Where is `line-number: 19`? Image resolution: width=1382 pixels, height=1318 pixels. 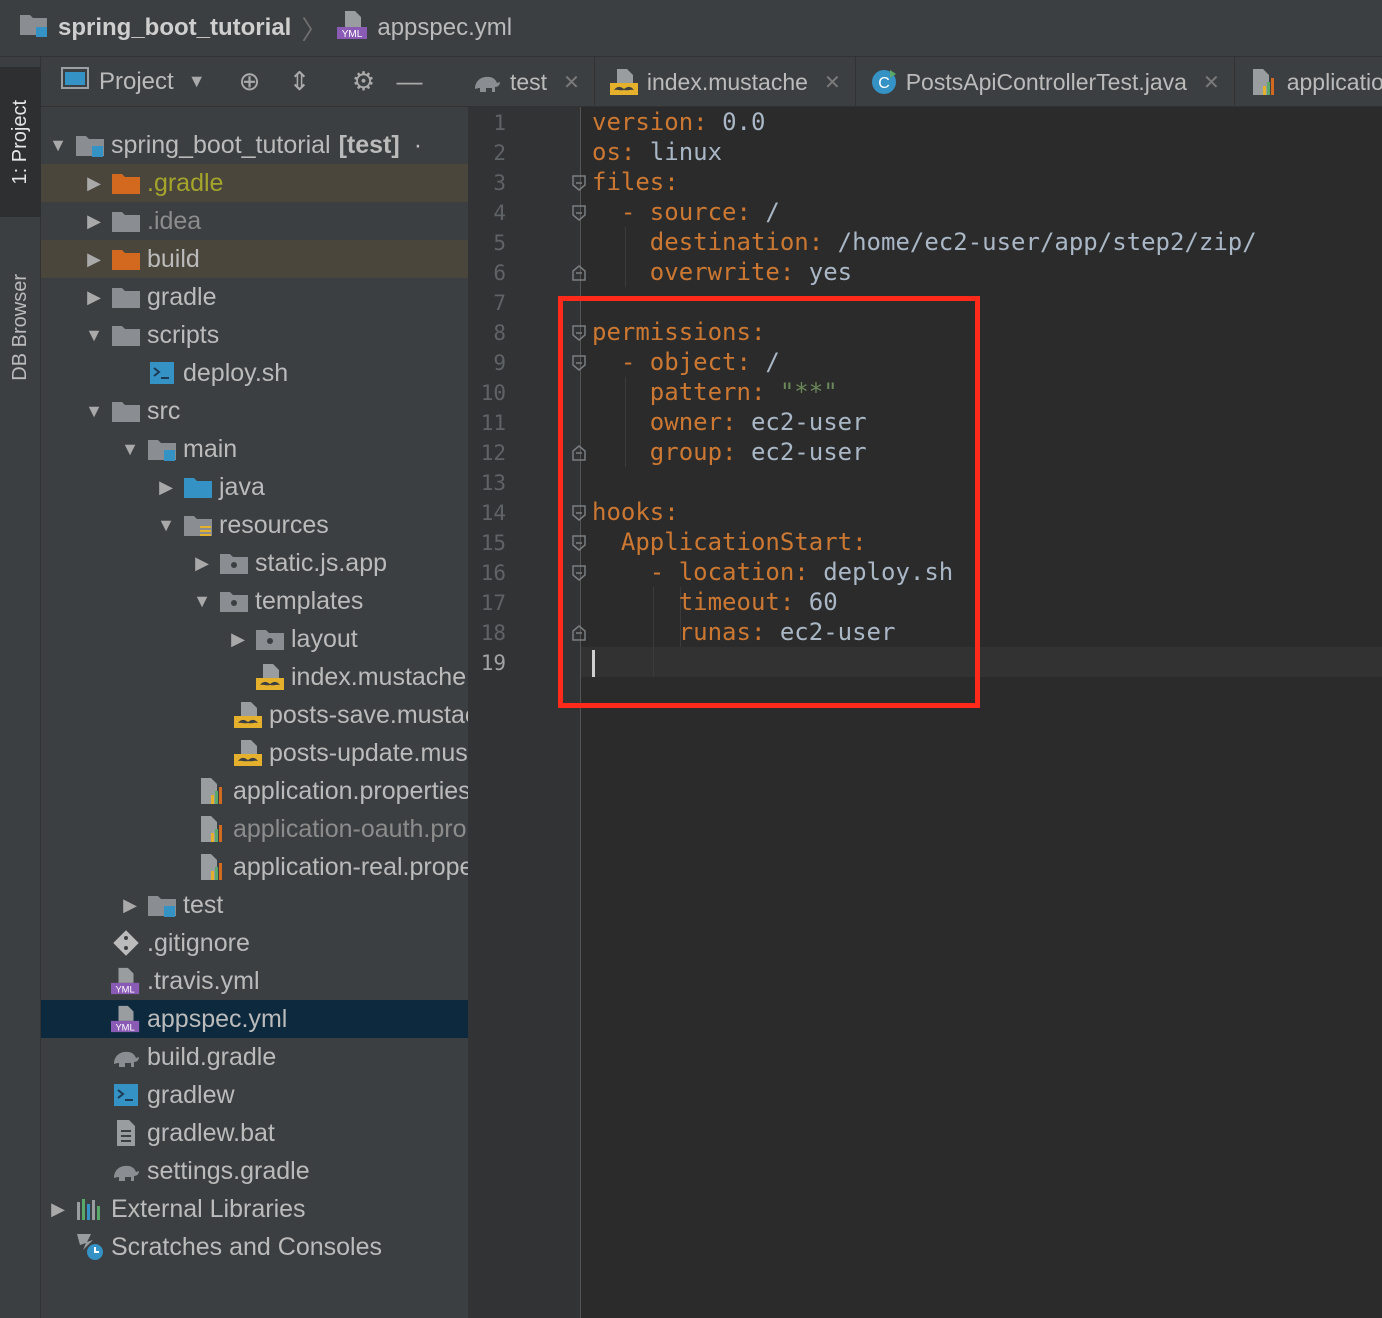 line-number: 19 is located at coordinates (493, 663).